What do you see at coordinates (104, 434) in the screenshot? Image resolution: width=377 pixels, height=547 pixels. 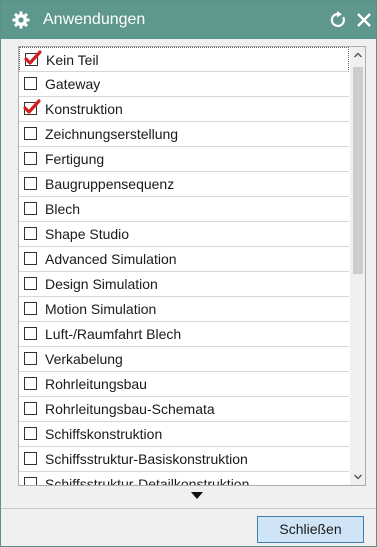 I see `list-item-label: Schiffskonstruktion` at bounding box center [104, 434].